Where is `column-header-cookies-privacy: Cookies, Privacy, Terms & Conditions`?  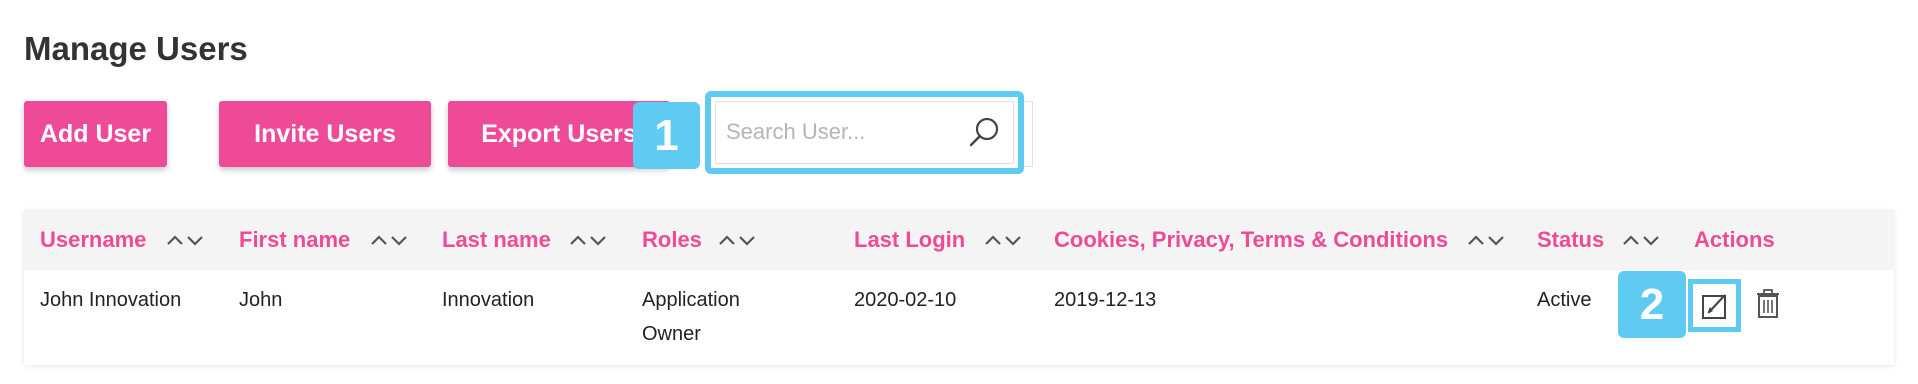
column-header-cookies-privacy: Cookies, Privacy, Terms & Conditions is located at coordinates (1251, 240).